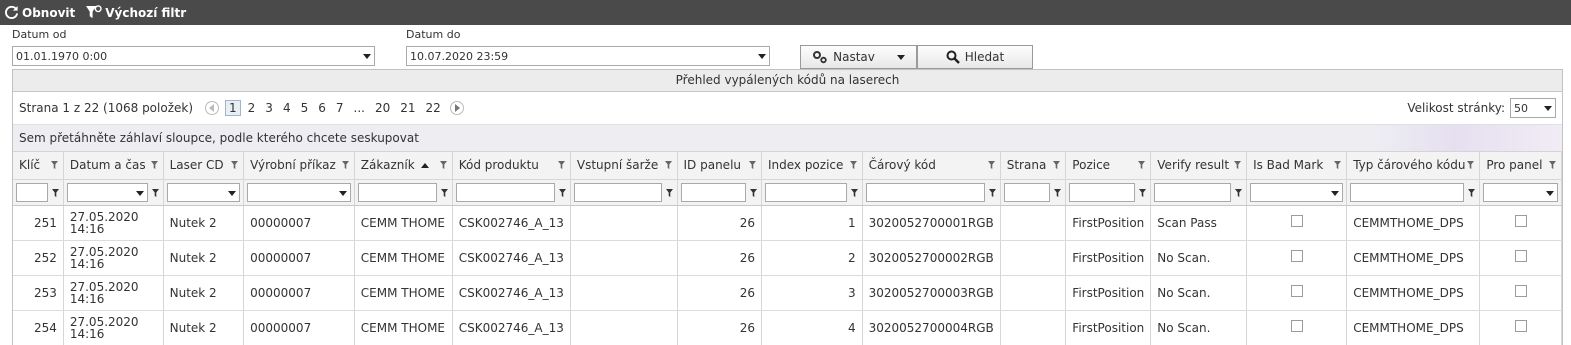 The height and width of the screenshot is (345, 1571). What do you see at coordinates (812, 166) in the screenshot?
I see `column-header: Index pozice` at bounding box center [812, 166].